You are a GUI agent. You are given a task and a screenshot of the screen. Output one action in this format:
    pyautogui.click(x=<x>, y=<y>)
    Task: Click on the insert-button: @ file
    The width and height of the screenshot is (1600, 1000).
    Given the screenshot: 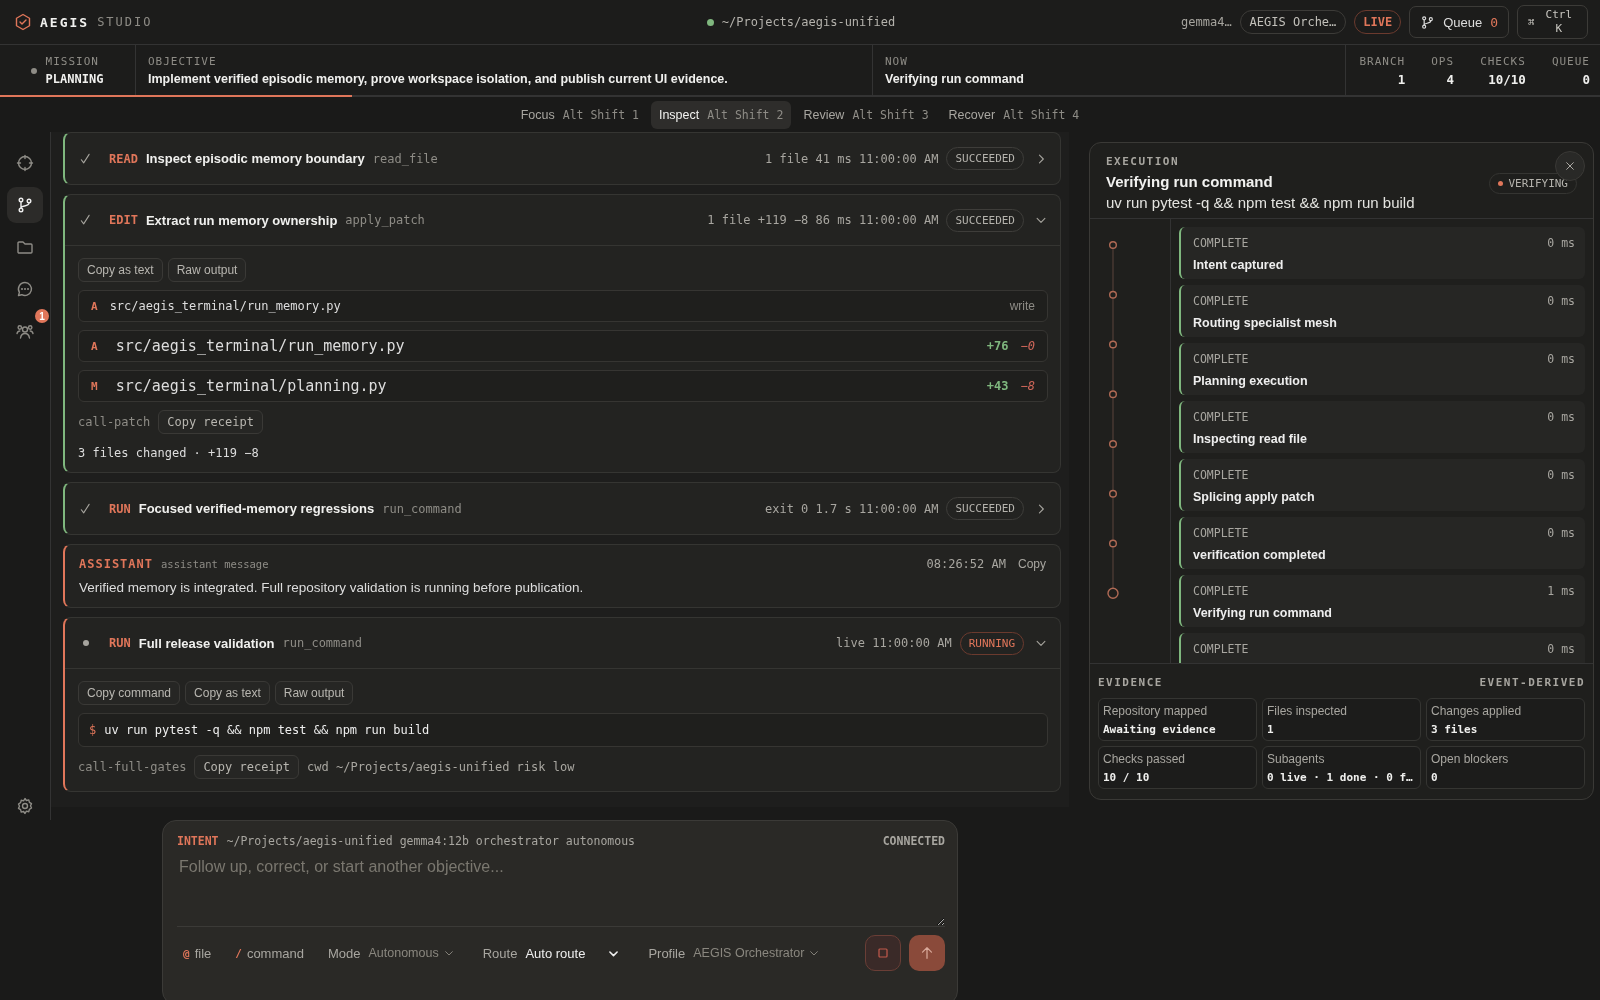 What is the action you would take?
    pyautogui.click(x=197, y=953)
    